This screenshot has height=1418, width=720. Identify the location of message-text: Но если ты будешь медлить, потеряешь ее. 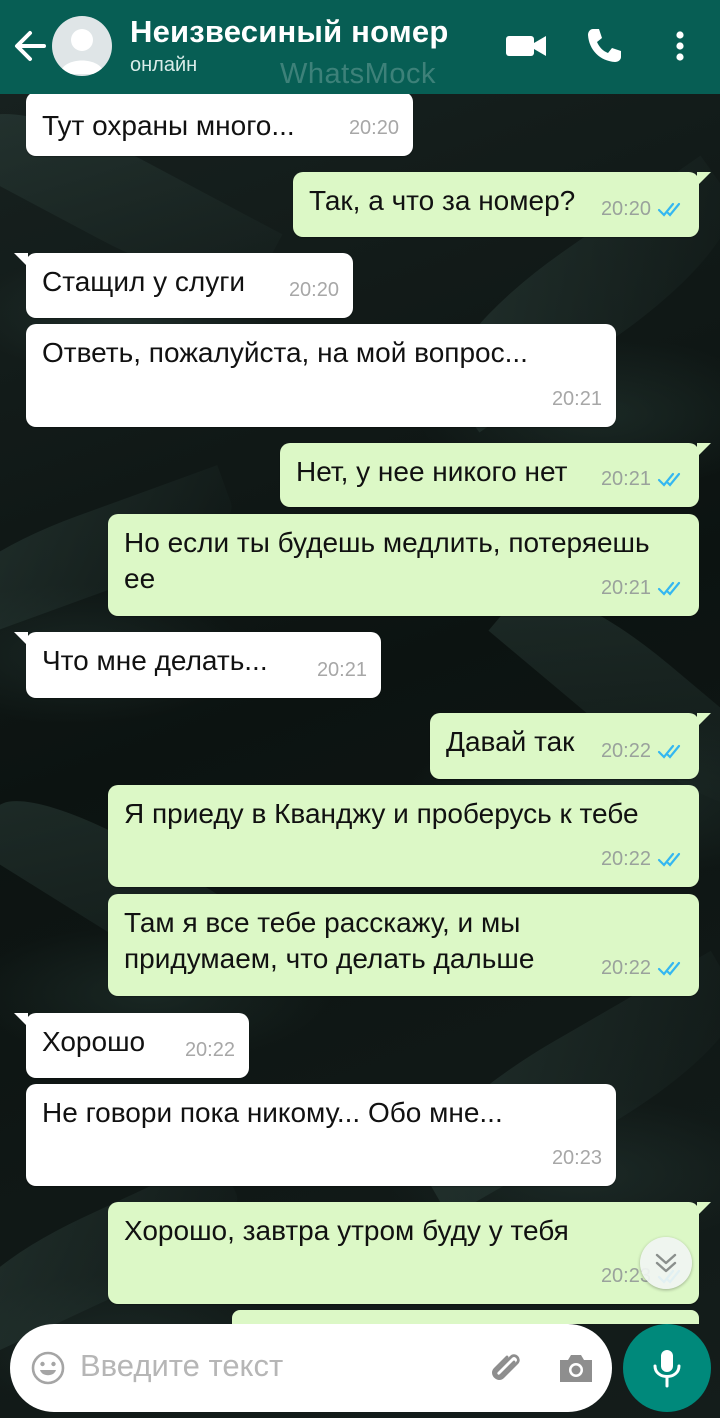
(391, 560).